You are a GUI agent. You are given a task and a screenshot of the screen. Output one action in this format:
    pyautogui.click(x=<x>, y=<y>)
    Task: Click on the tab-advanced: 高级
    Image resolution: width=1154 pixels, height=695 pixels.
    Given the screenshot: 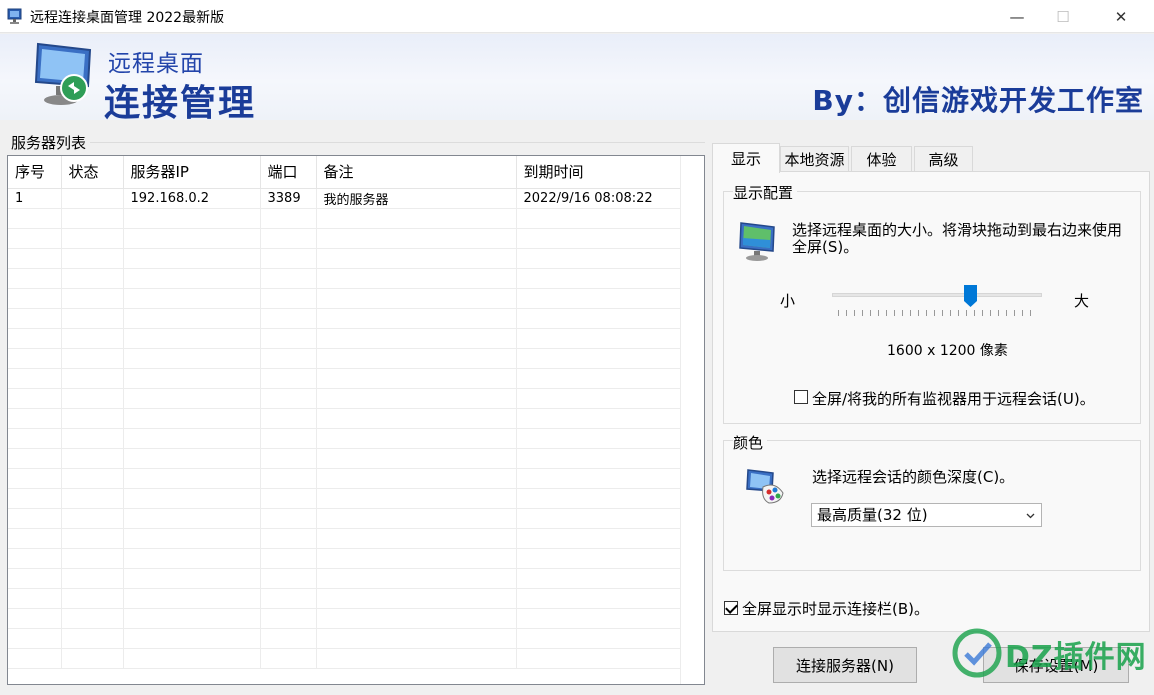 What is the action you would take?
    pyautogui.click(x=943, y=159)
    